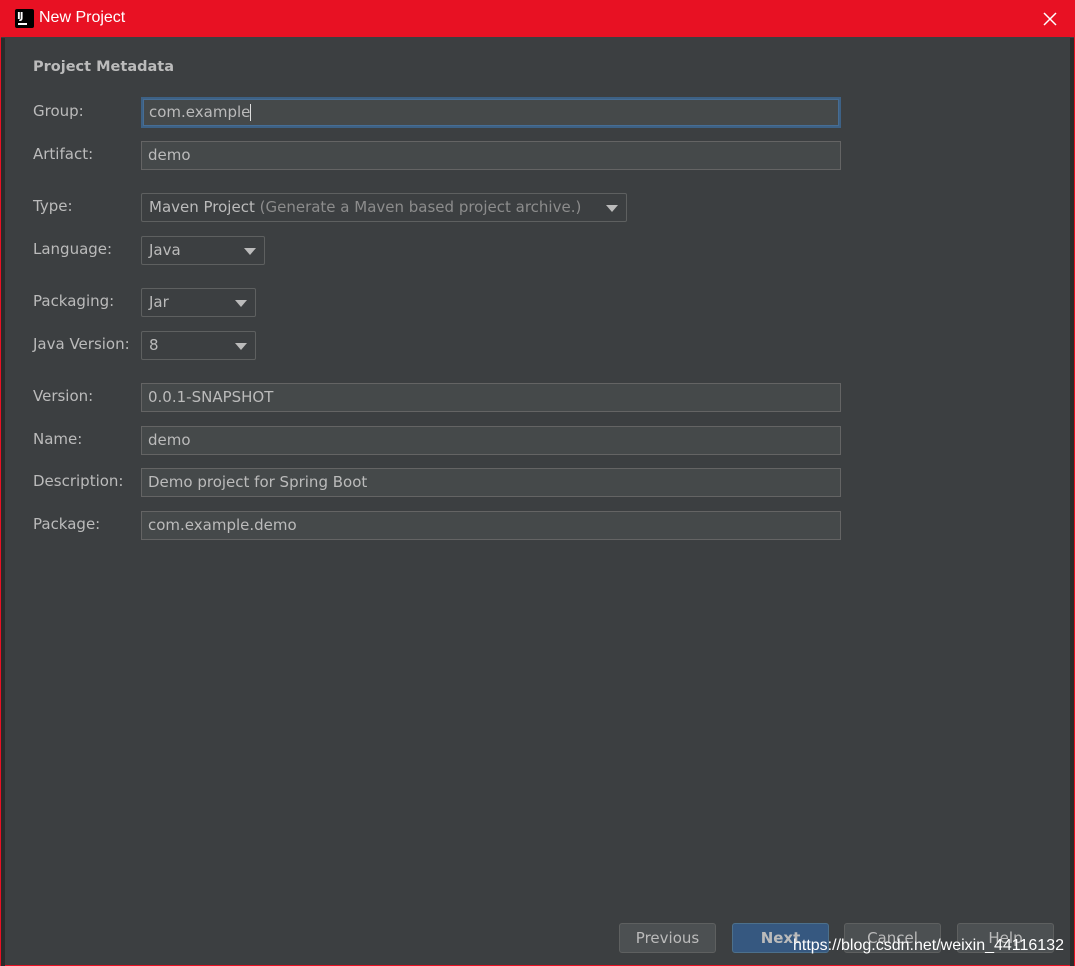 The width and height of the screenshot is (1075, 966). I want to click on version-label: Version:, so click(63, 396).